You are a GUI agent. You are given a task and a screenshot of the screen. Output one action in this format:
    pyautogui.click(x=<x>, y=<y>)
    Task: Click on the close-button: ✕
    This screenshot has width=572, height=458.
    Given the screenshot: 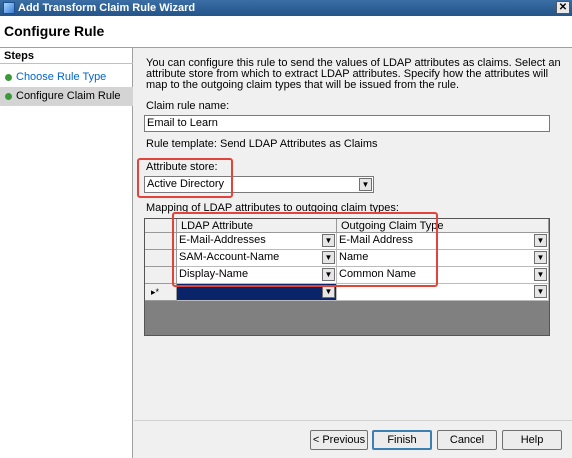 What is the action you would take?
    pyautogui.click(x=563, y=7)
    